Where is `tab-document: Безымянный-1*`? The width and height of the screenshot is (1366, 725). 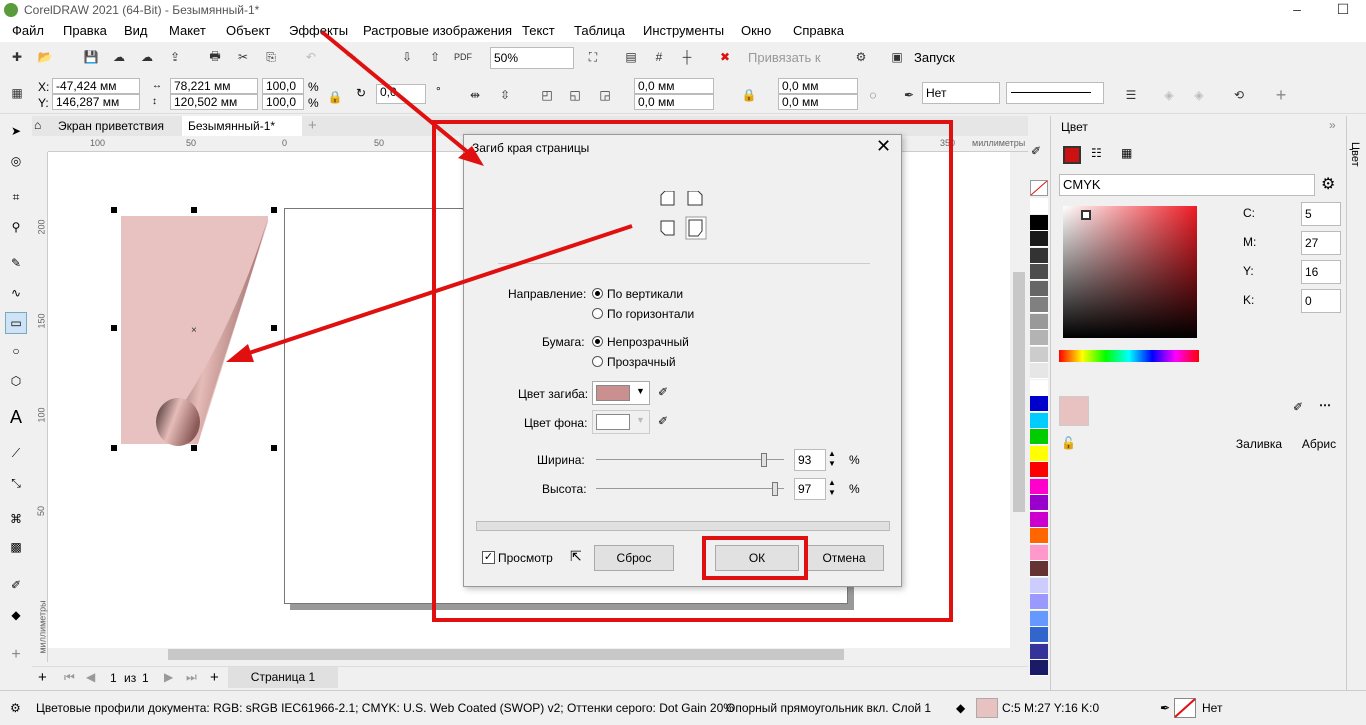
tab-document: Безымянный-1* is located at coordinates (242, 126).